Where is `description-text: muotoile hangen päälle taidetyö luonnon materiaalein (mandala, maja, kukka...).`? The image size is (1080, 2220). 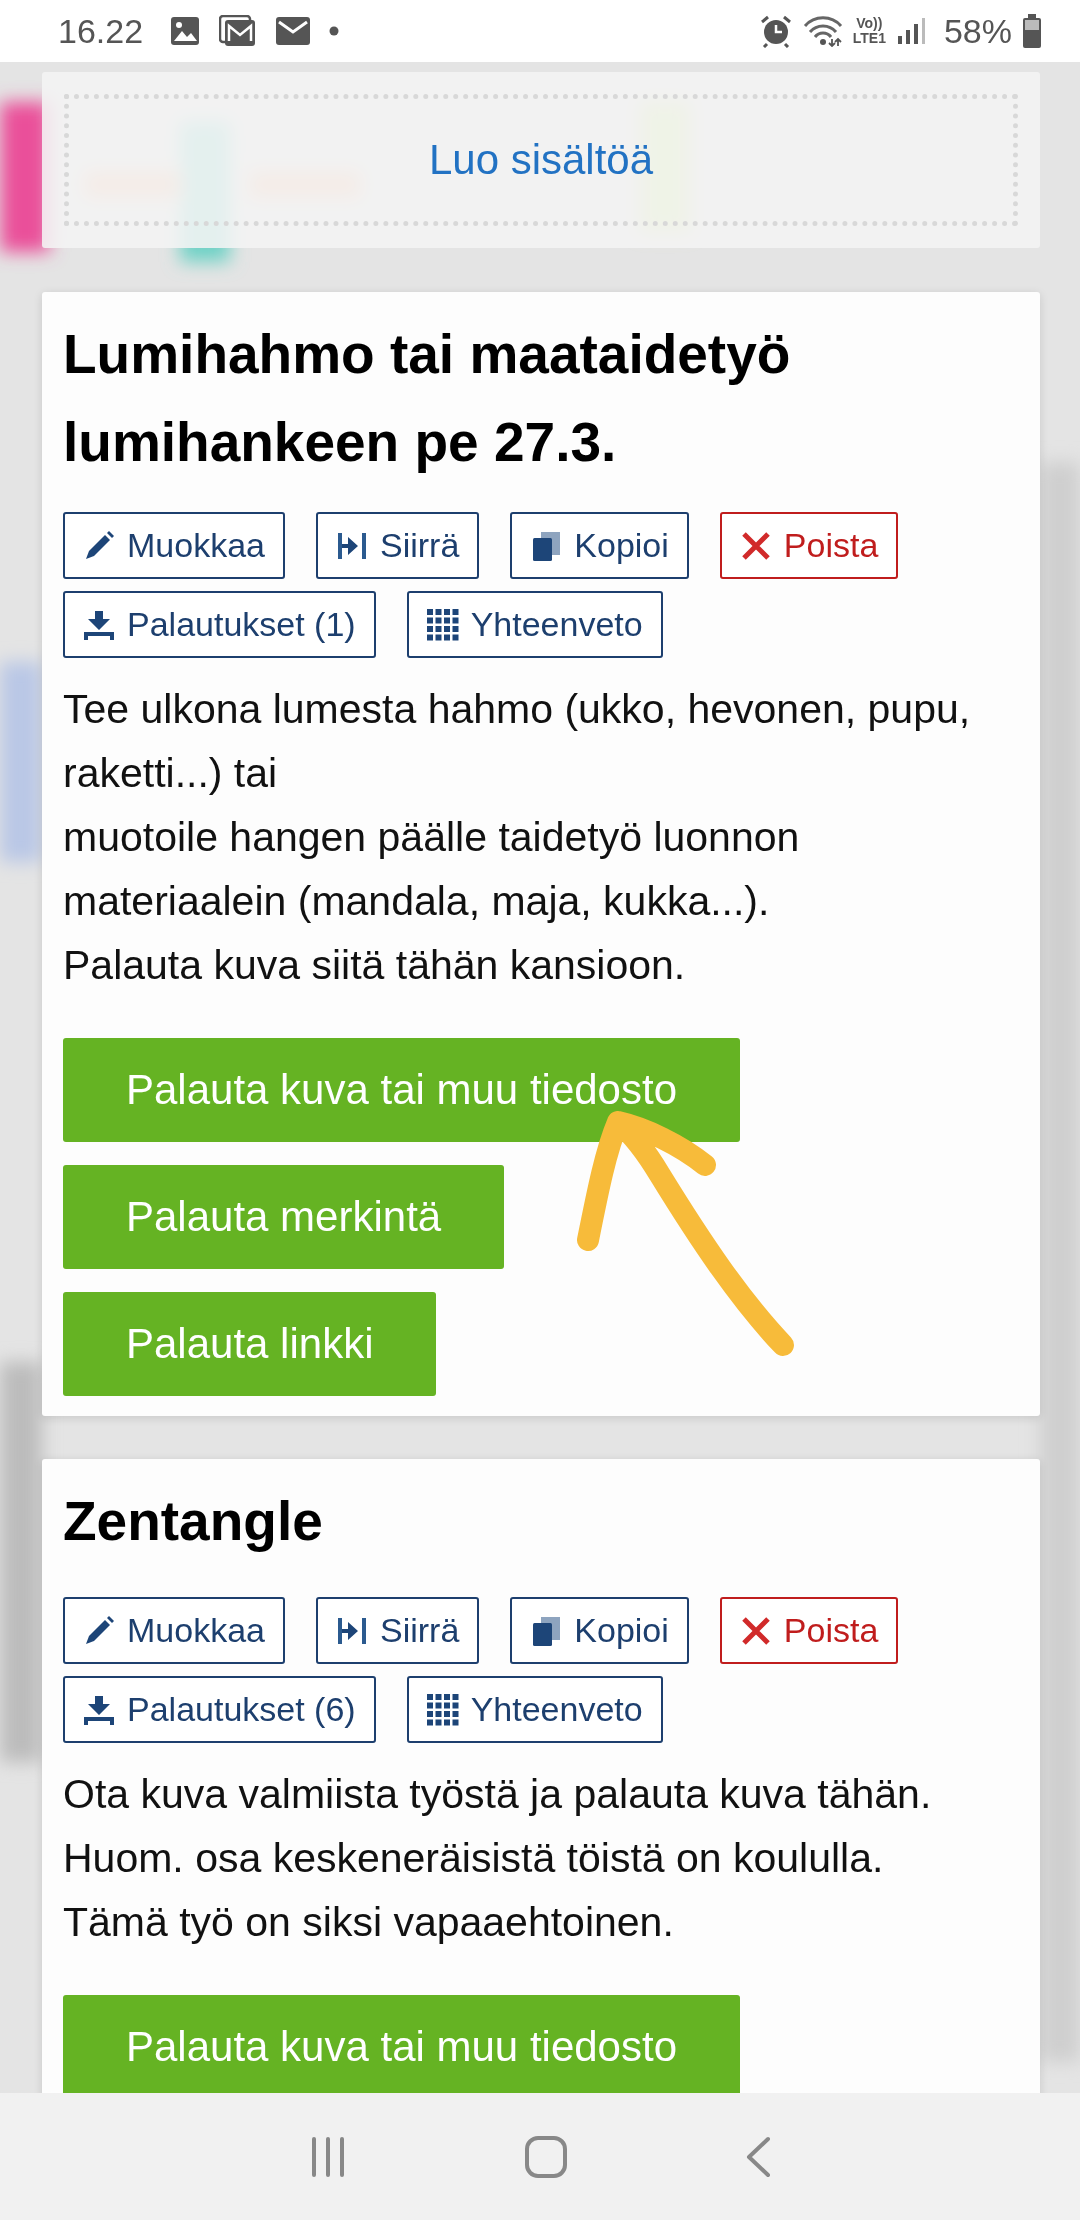
description-text: muotoile hangen päälle taidetyö luonnon materiaalein (mandala, maja, kukka...). is located at coordinates (432, 869).